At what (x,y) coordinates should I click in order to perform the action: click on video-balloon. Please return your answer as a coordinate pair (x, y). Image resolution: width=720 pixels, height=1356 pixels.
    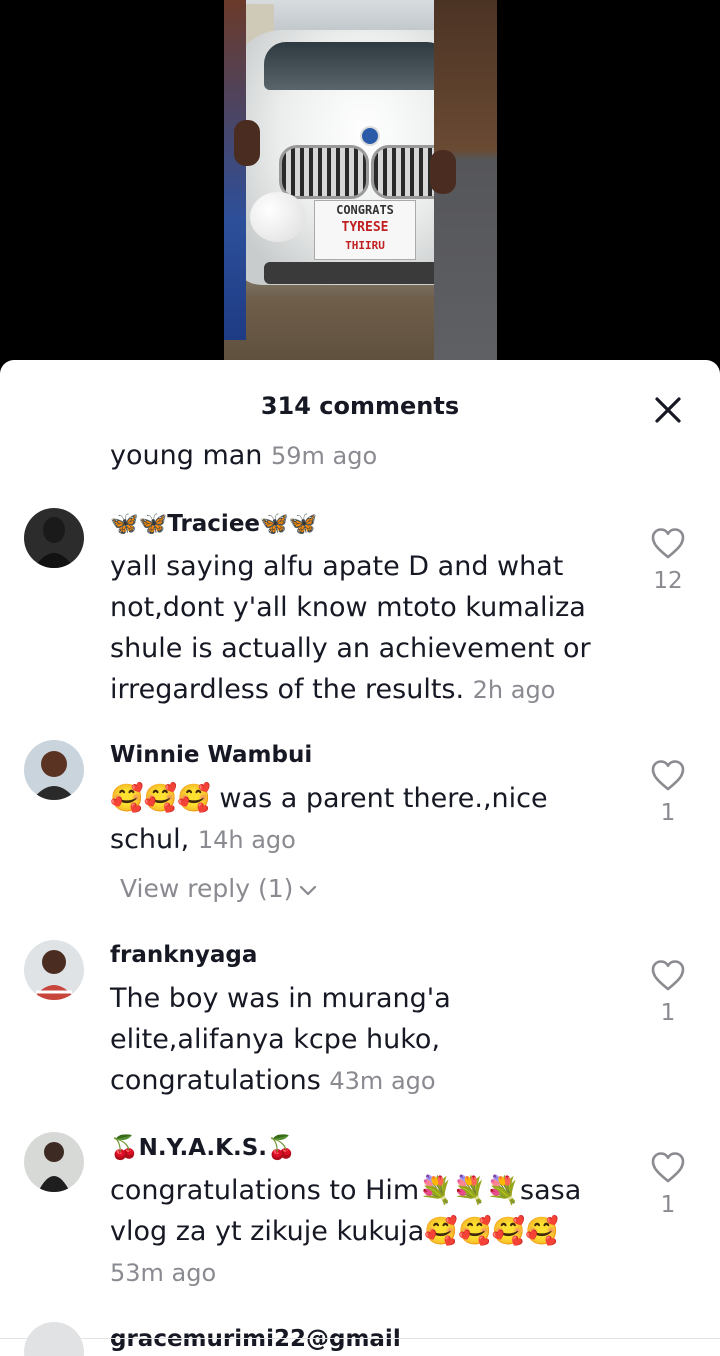
    Looking at the image, I should click on (278, 217).